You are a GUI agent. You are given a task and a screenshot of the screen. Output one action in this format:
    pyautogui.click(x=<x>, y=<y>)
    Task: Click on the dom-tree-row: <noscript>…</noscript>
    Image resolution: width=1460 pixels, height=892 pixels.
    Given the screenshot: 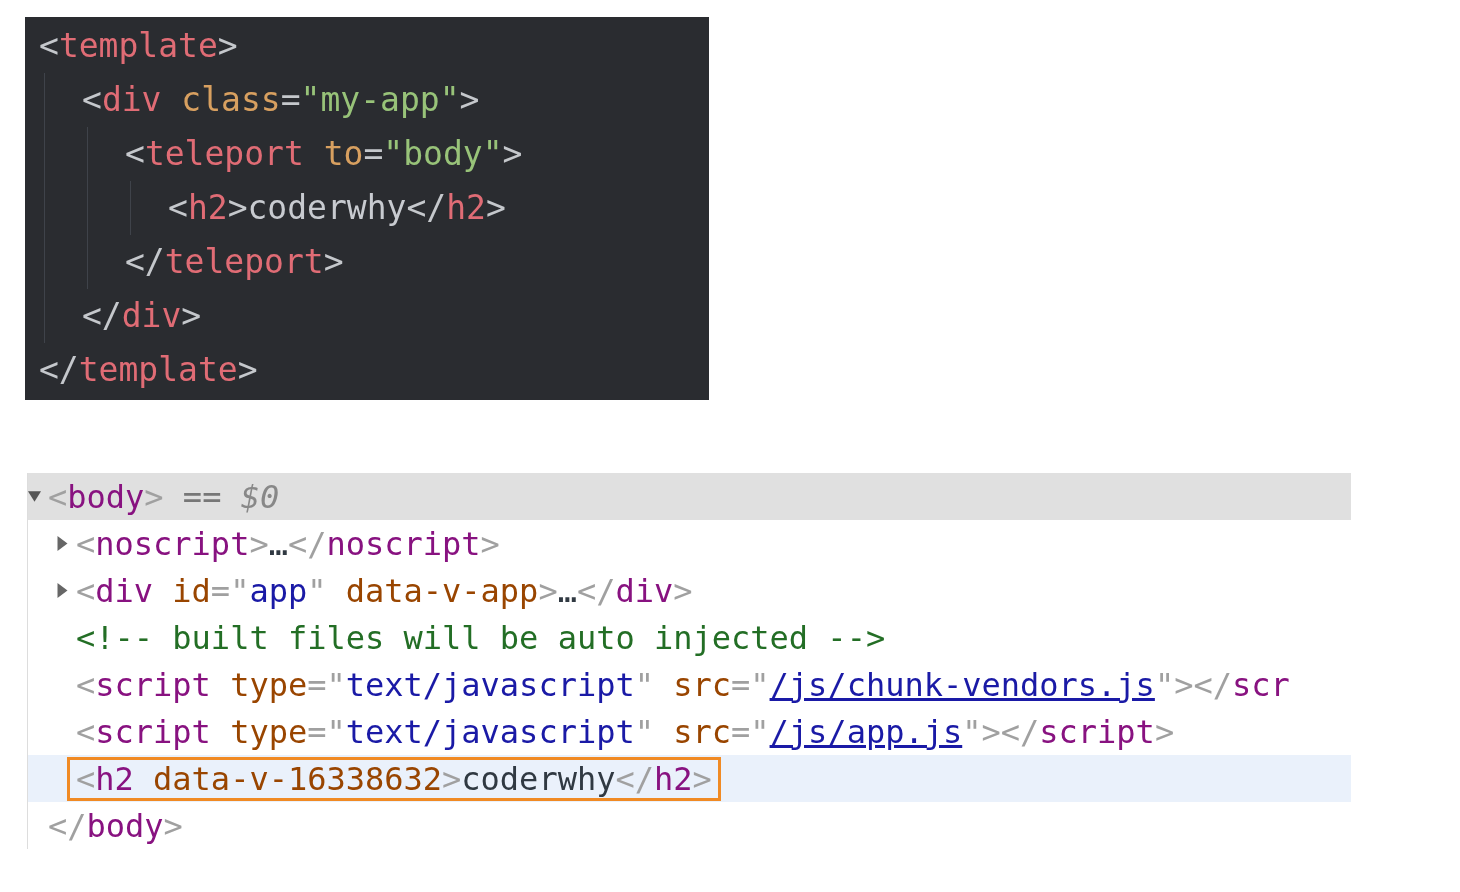 What is the action you would take?
    pyautogui.click(x=689, y=543)
    